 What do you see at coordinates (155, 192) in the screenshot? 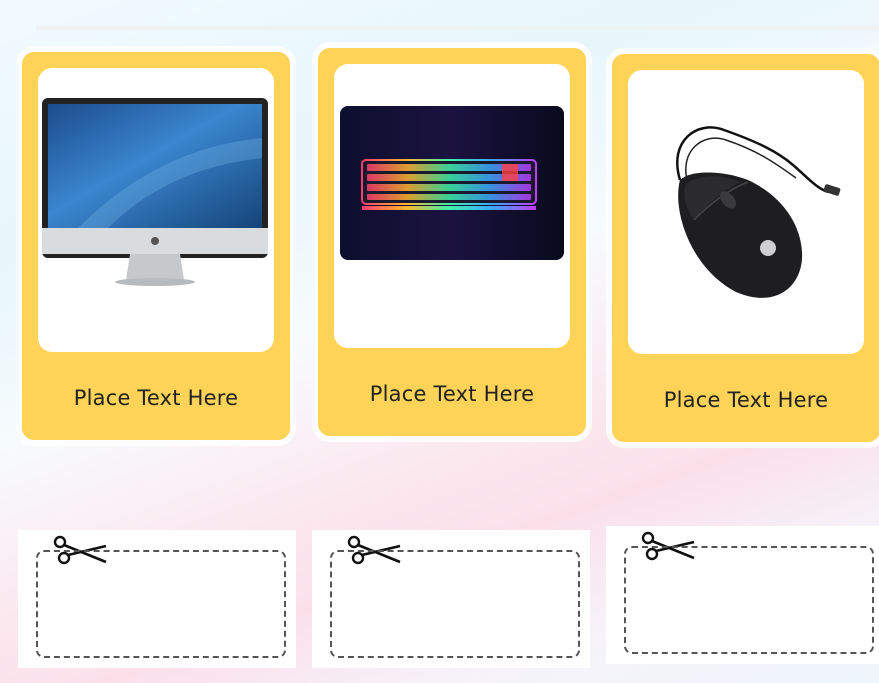
I see `imac-computer-icon` at bounding box center [155, 192].